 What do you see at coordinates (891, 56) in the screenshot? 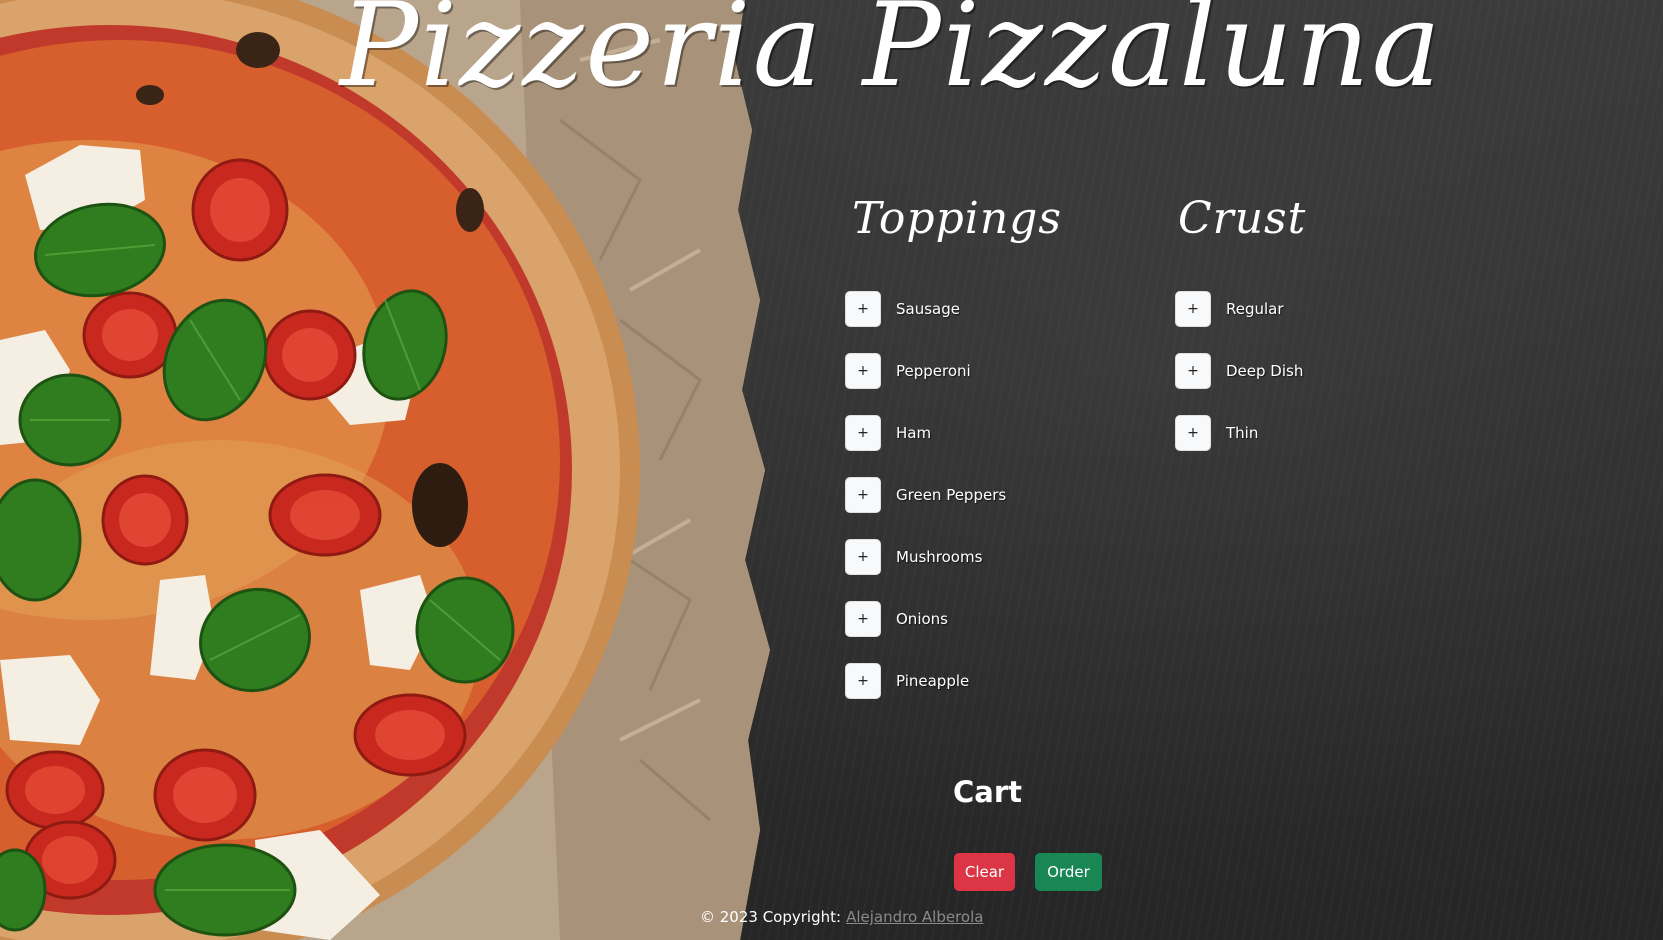
I see `page-title: Pizzeria Pizzaluna` at bounding box center [891, 56].